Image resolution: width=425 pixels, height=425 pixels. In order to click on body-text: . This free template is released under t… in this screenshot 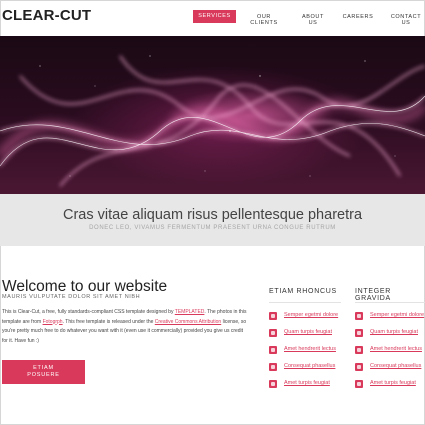, I will do `click(108, 321)`.